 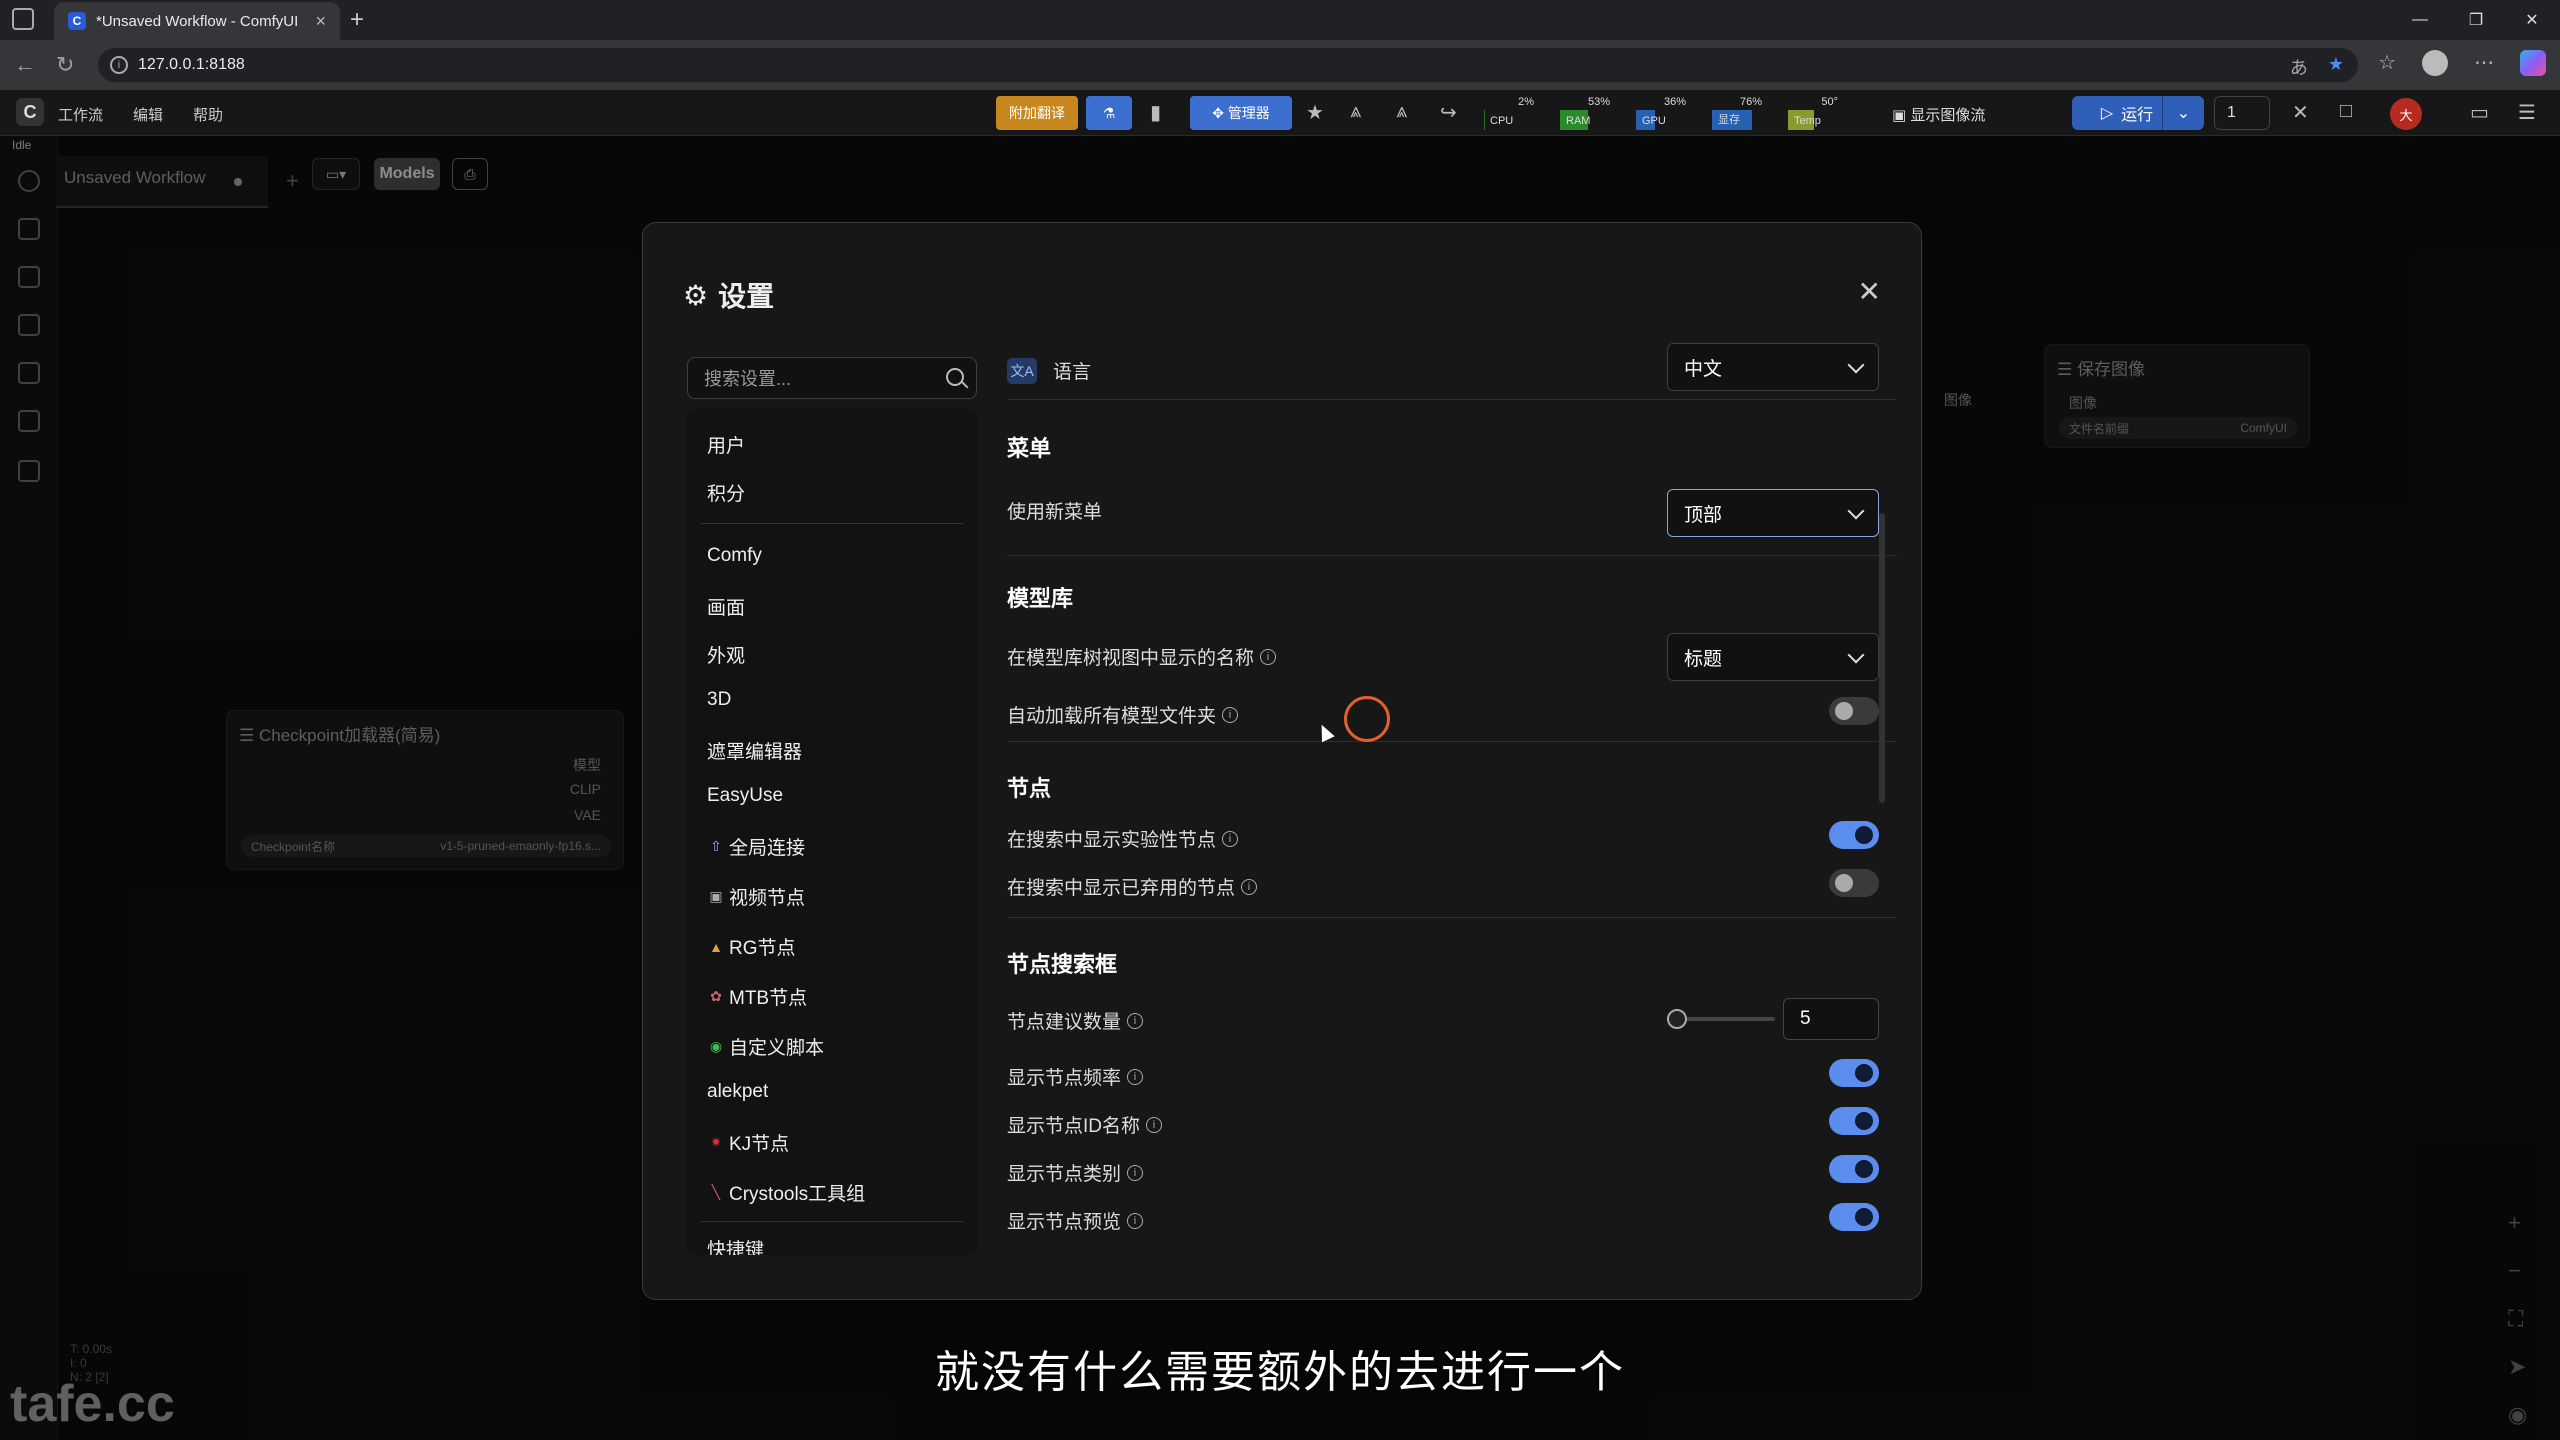 What do you see at coordinates (751, 946) in the screenshot?
I see `category-rg-nodes: ▲ RG节点` at bounding box center [751, 946].